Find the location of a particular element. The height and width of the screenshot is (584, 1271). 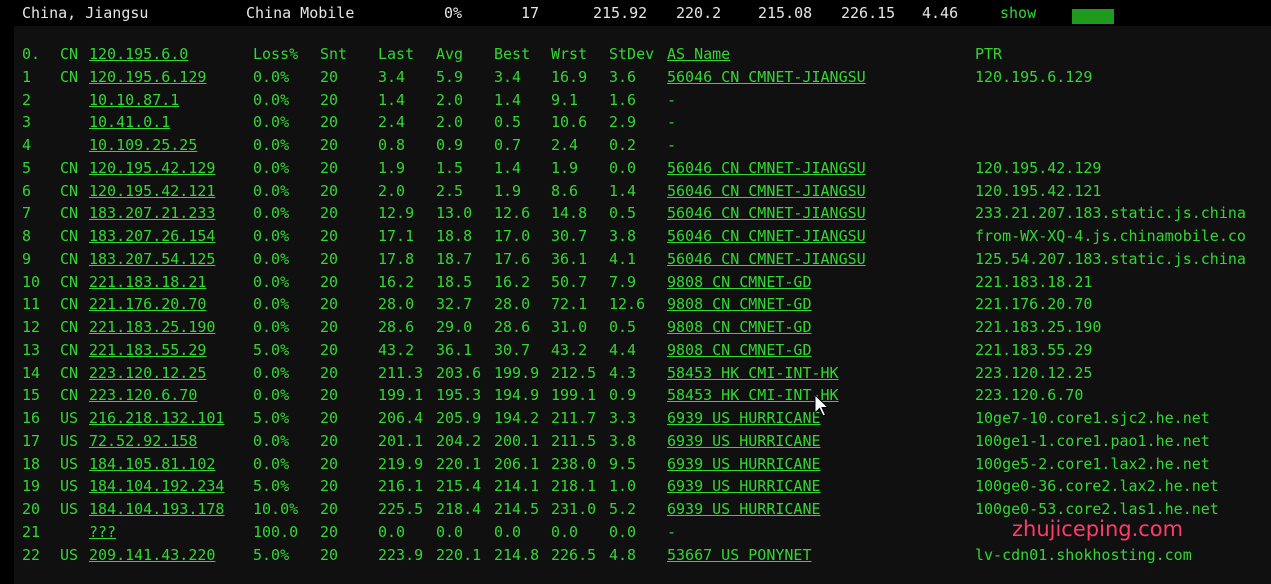

cell-ip: 221.183.18.21 is located at coordinates (147, 282).